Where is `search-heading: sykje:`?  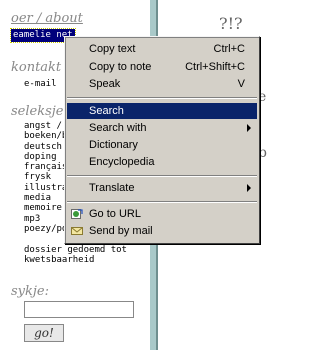
search-heading: sykje: is located at coordinates (30, 291).